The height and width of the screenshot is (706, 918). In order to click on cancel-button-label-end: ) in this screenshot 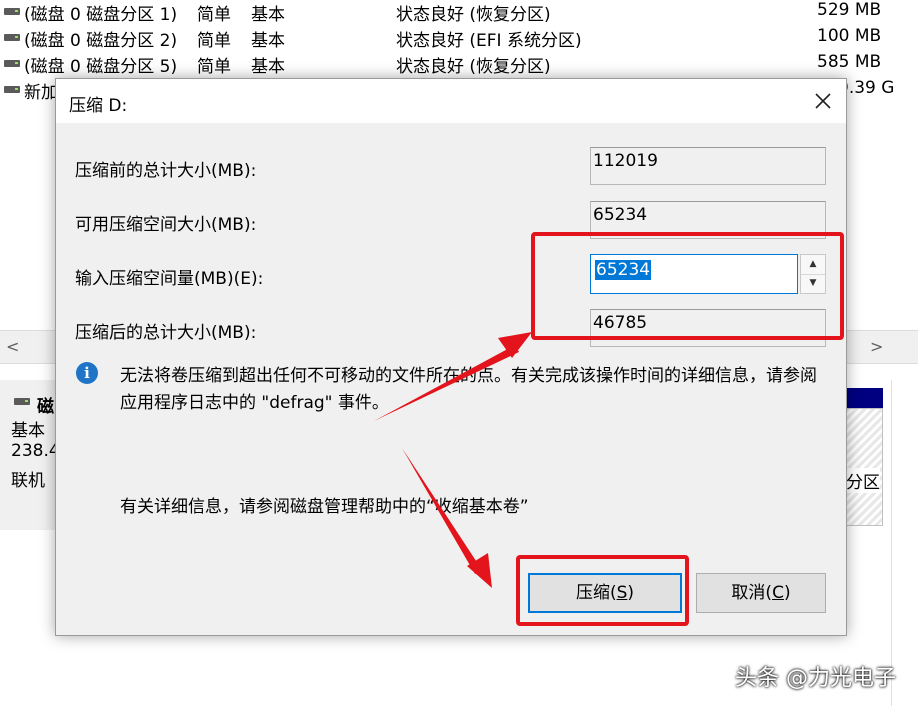, I will do `click(787, 593)`.